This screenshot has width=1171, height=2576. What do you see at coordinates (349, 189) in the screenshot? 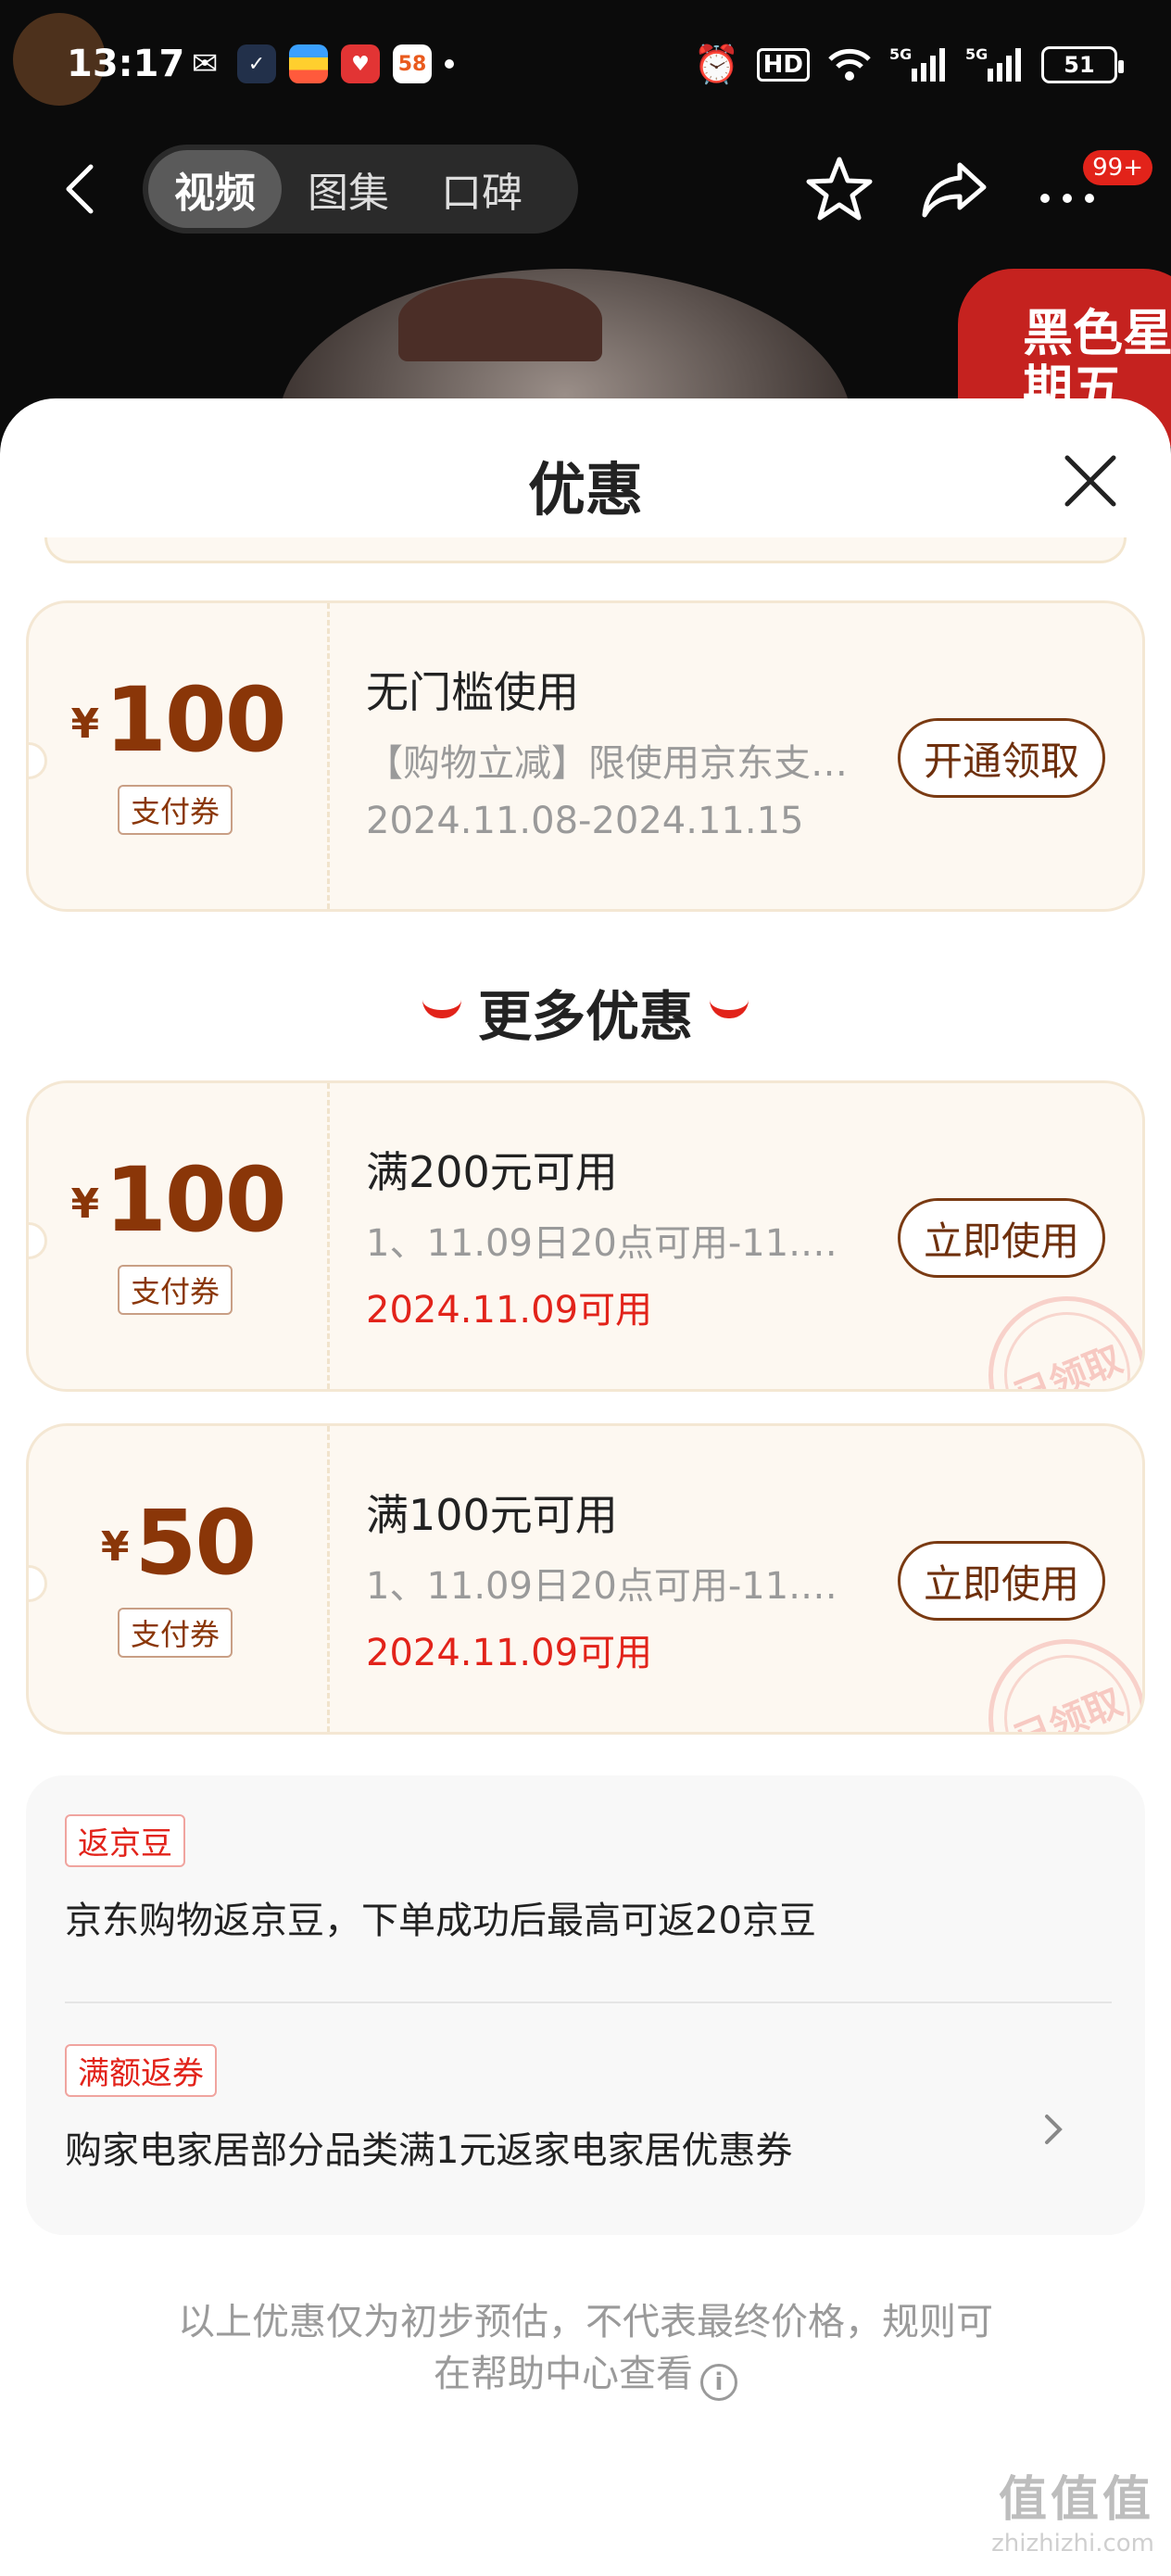
I see `tab-gallery: 图集` at bounding box center [349, 189].